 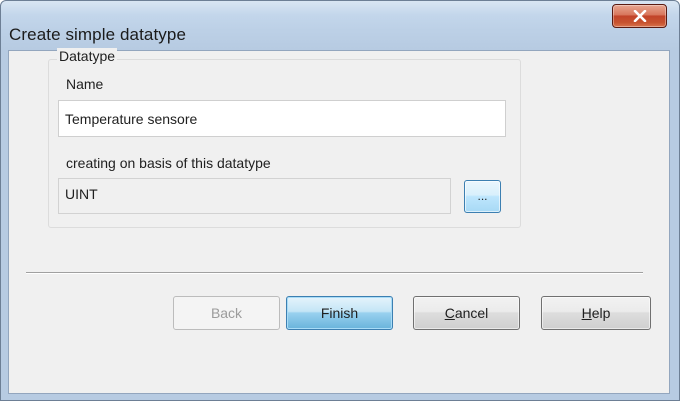 I want to click on help-button: Help, so click(x=596, y=313).